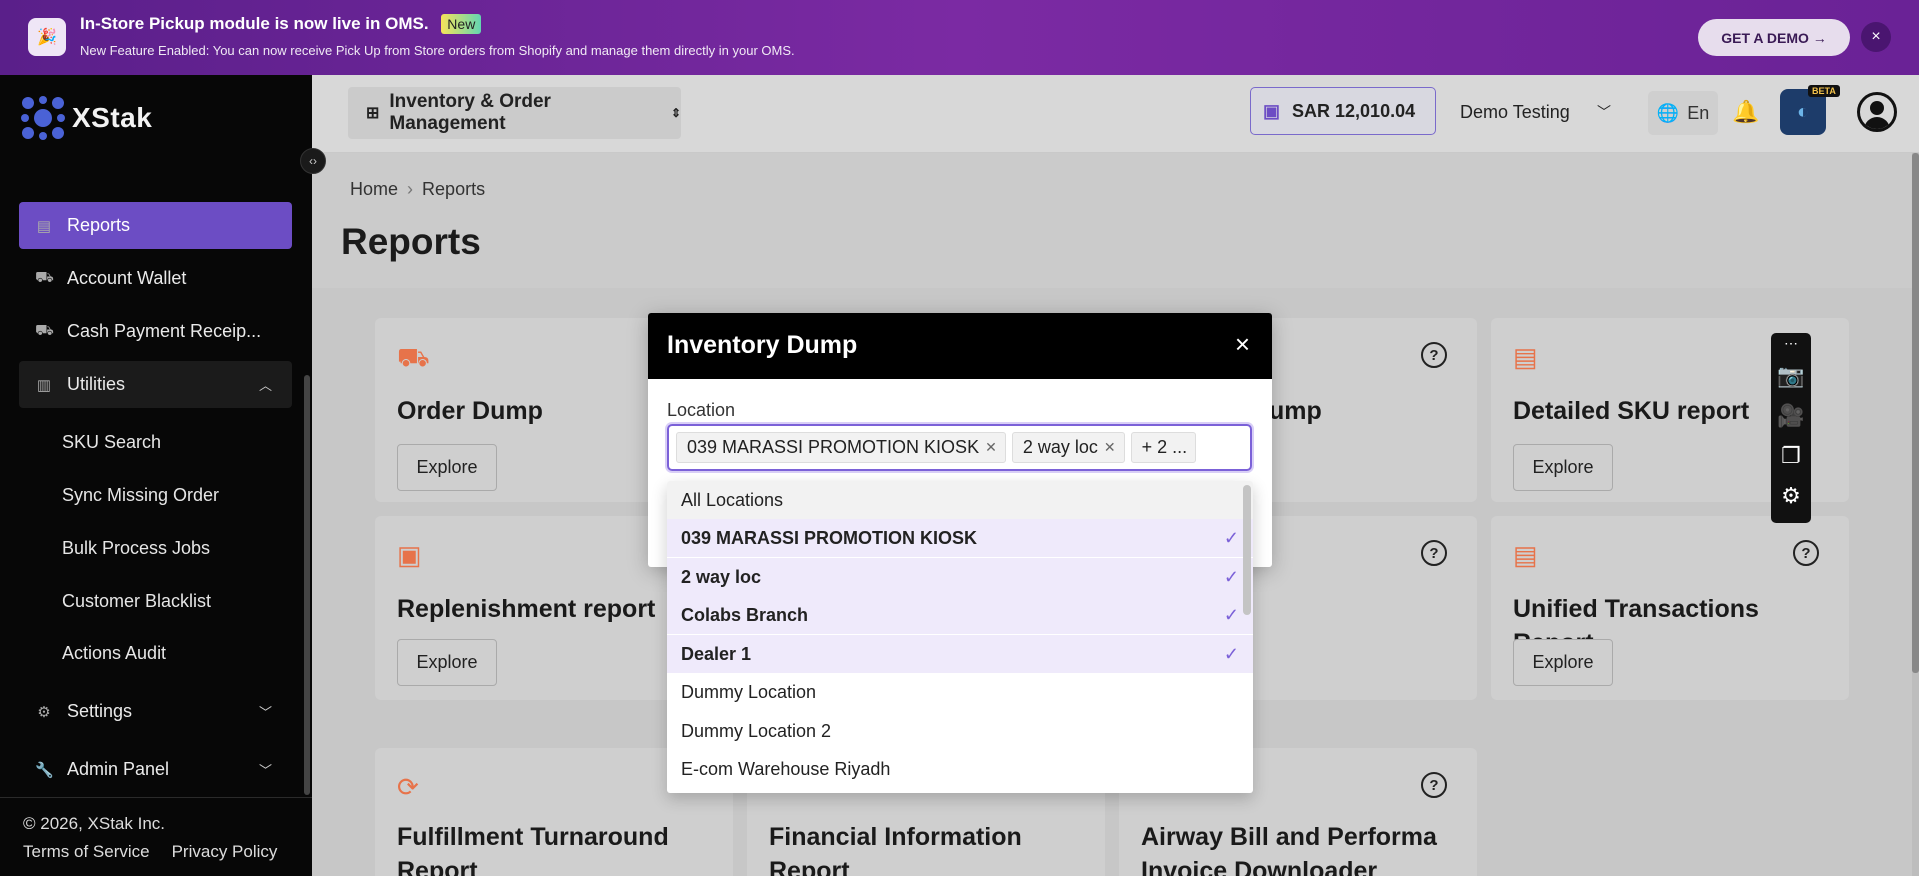  Describe the element at coordinates (47, 37) in the screenshot. I see `party-icon: 🎉` at that location.